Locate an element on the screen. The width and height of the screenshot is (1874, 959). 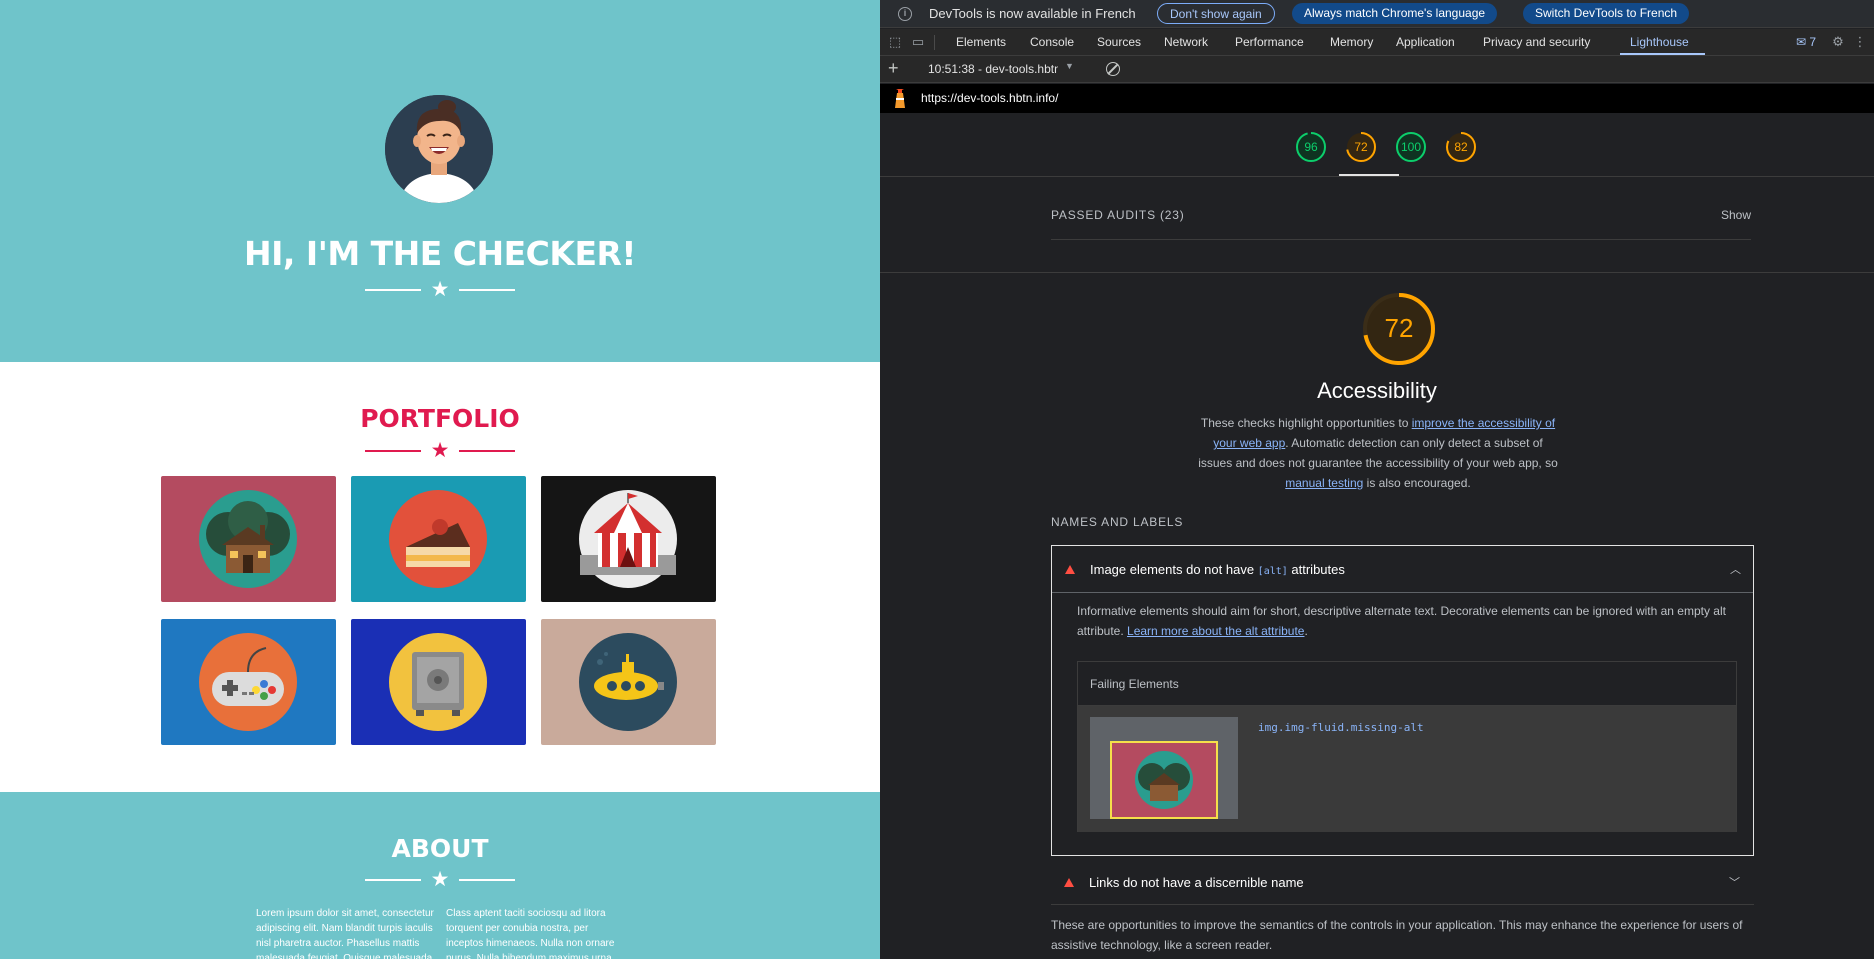
tab-network: Network is located at coordinates (1186, 42).